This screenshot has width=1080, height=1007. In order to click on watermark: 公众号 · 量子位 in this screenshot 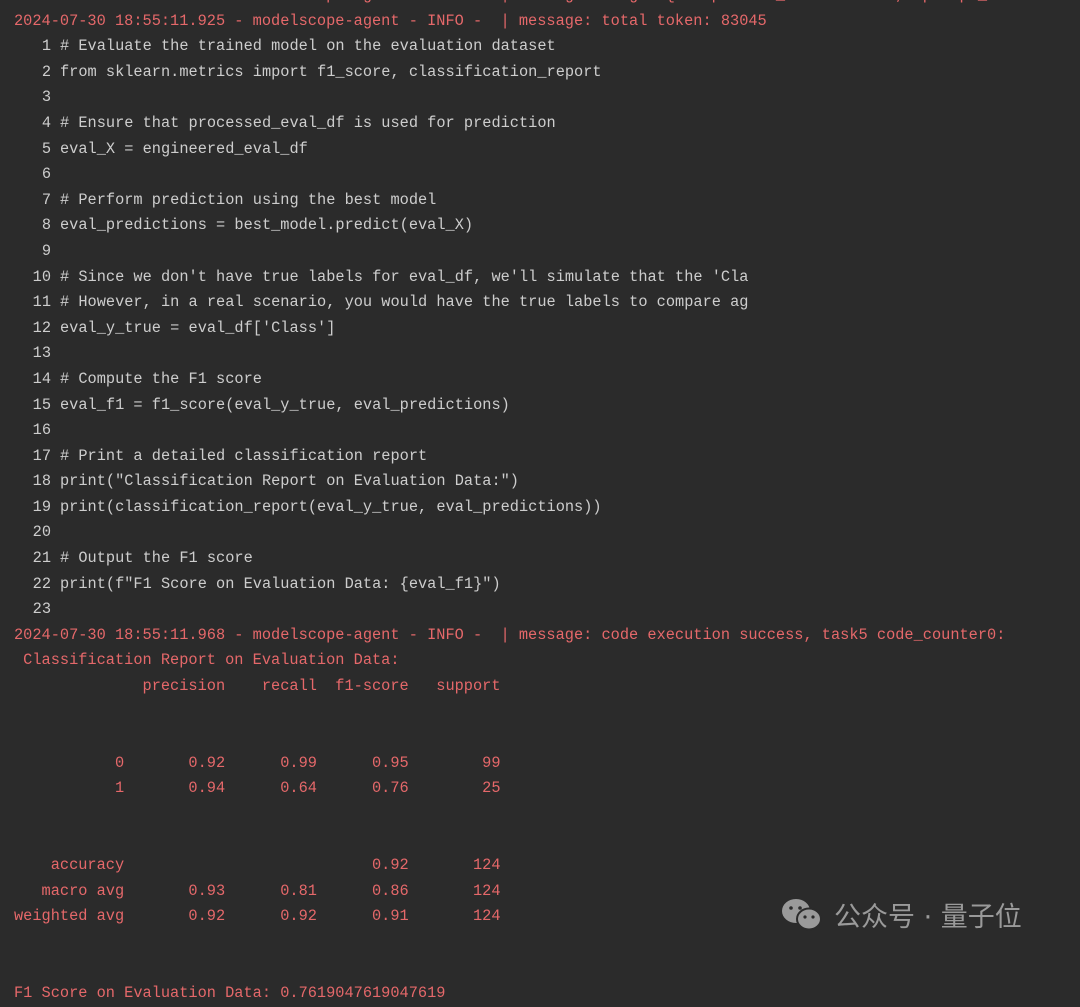, I will do `click(901, 914)`.